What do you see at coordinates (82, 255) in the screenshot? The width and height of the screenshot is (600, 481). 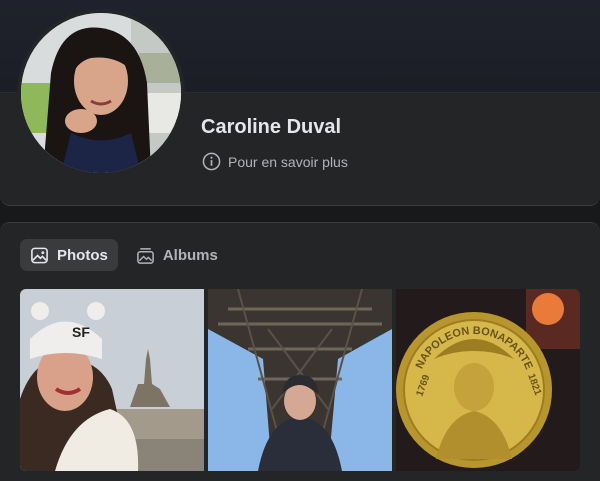 I see `tab-photos-label: Photos` at bounding box center [82, 255].